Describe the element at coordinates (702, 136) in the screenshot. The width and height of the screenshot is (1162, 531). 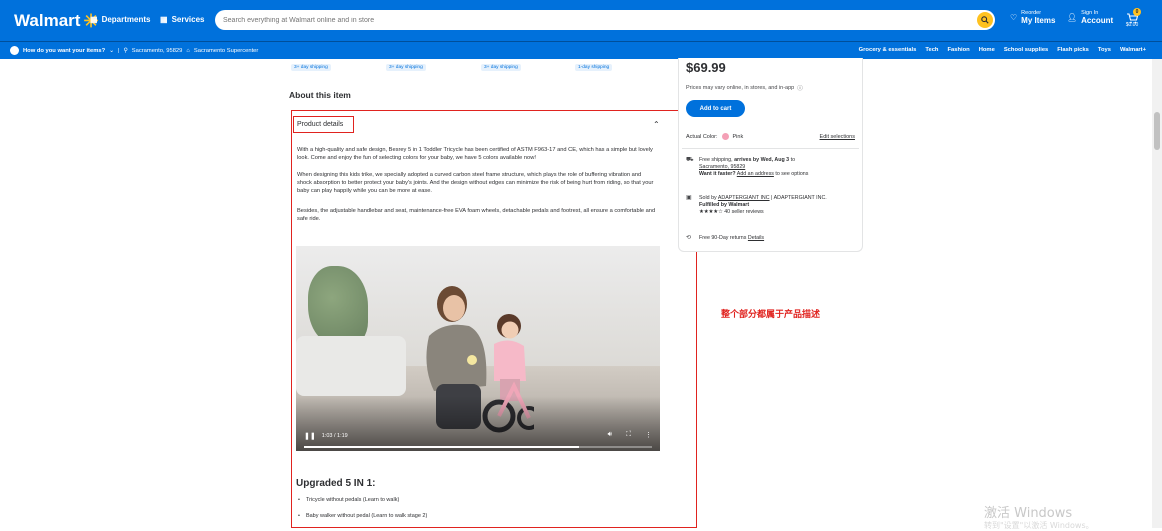
I see `color-label: Actual Color:` at that location.